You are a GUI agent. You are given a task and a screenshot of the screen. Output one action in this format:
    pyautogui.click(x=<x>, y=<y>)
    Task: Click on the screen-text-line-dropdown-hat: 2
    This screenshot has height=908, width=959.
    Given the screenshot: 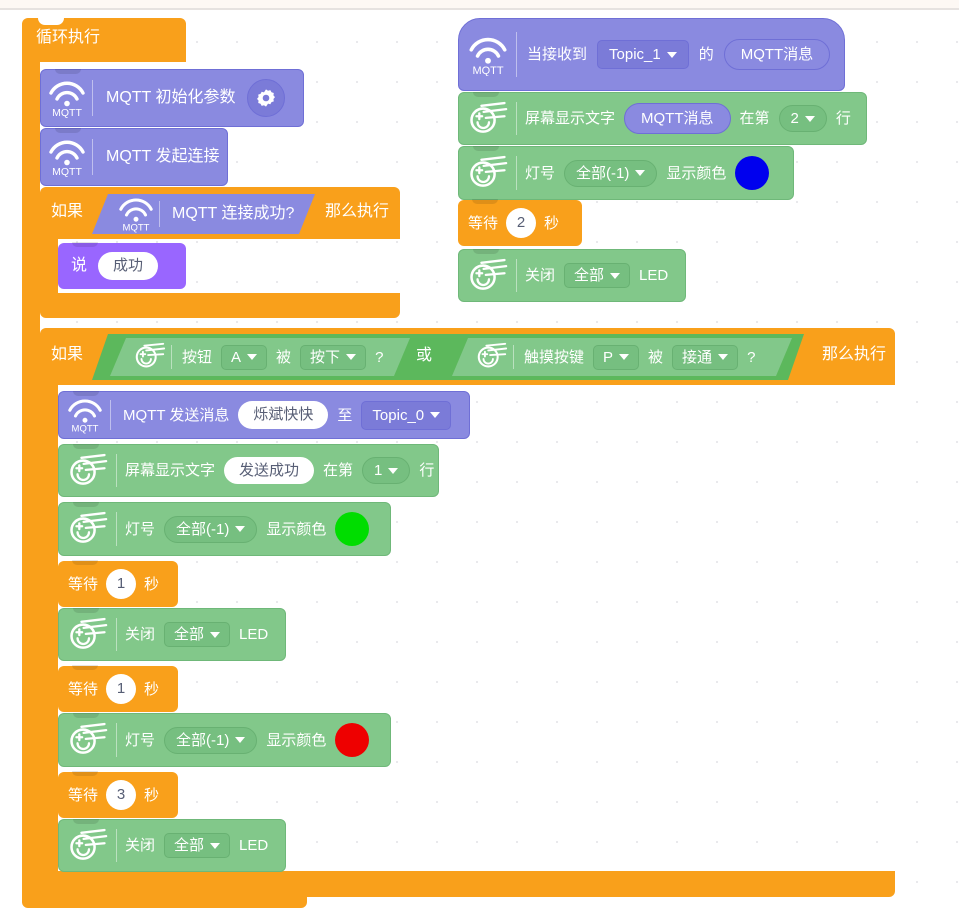 What is the action you would take?
    pyautogui.click(x=802, y=118)
    